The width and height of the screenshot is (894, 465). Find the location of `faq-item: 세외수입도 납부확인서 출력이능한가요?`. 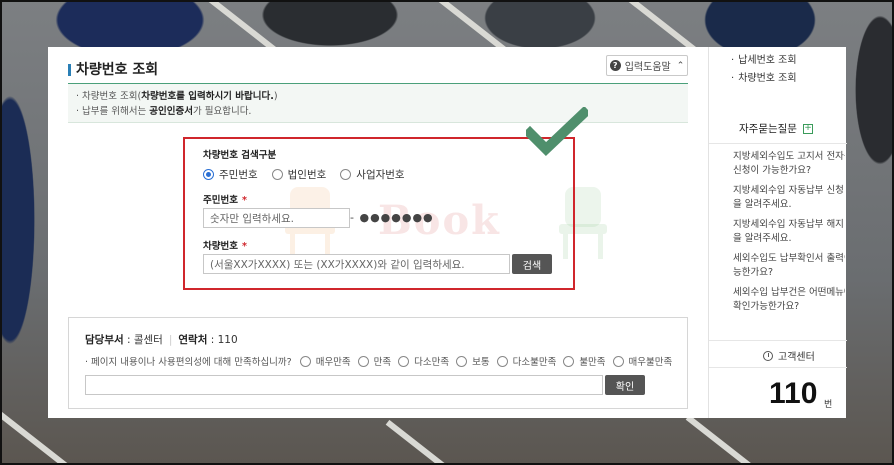

faq-item: 세외수입도 납부확인서 출력이능한가요? is located at coordinates (789, 266).